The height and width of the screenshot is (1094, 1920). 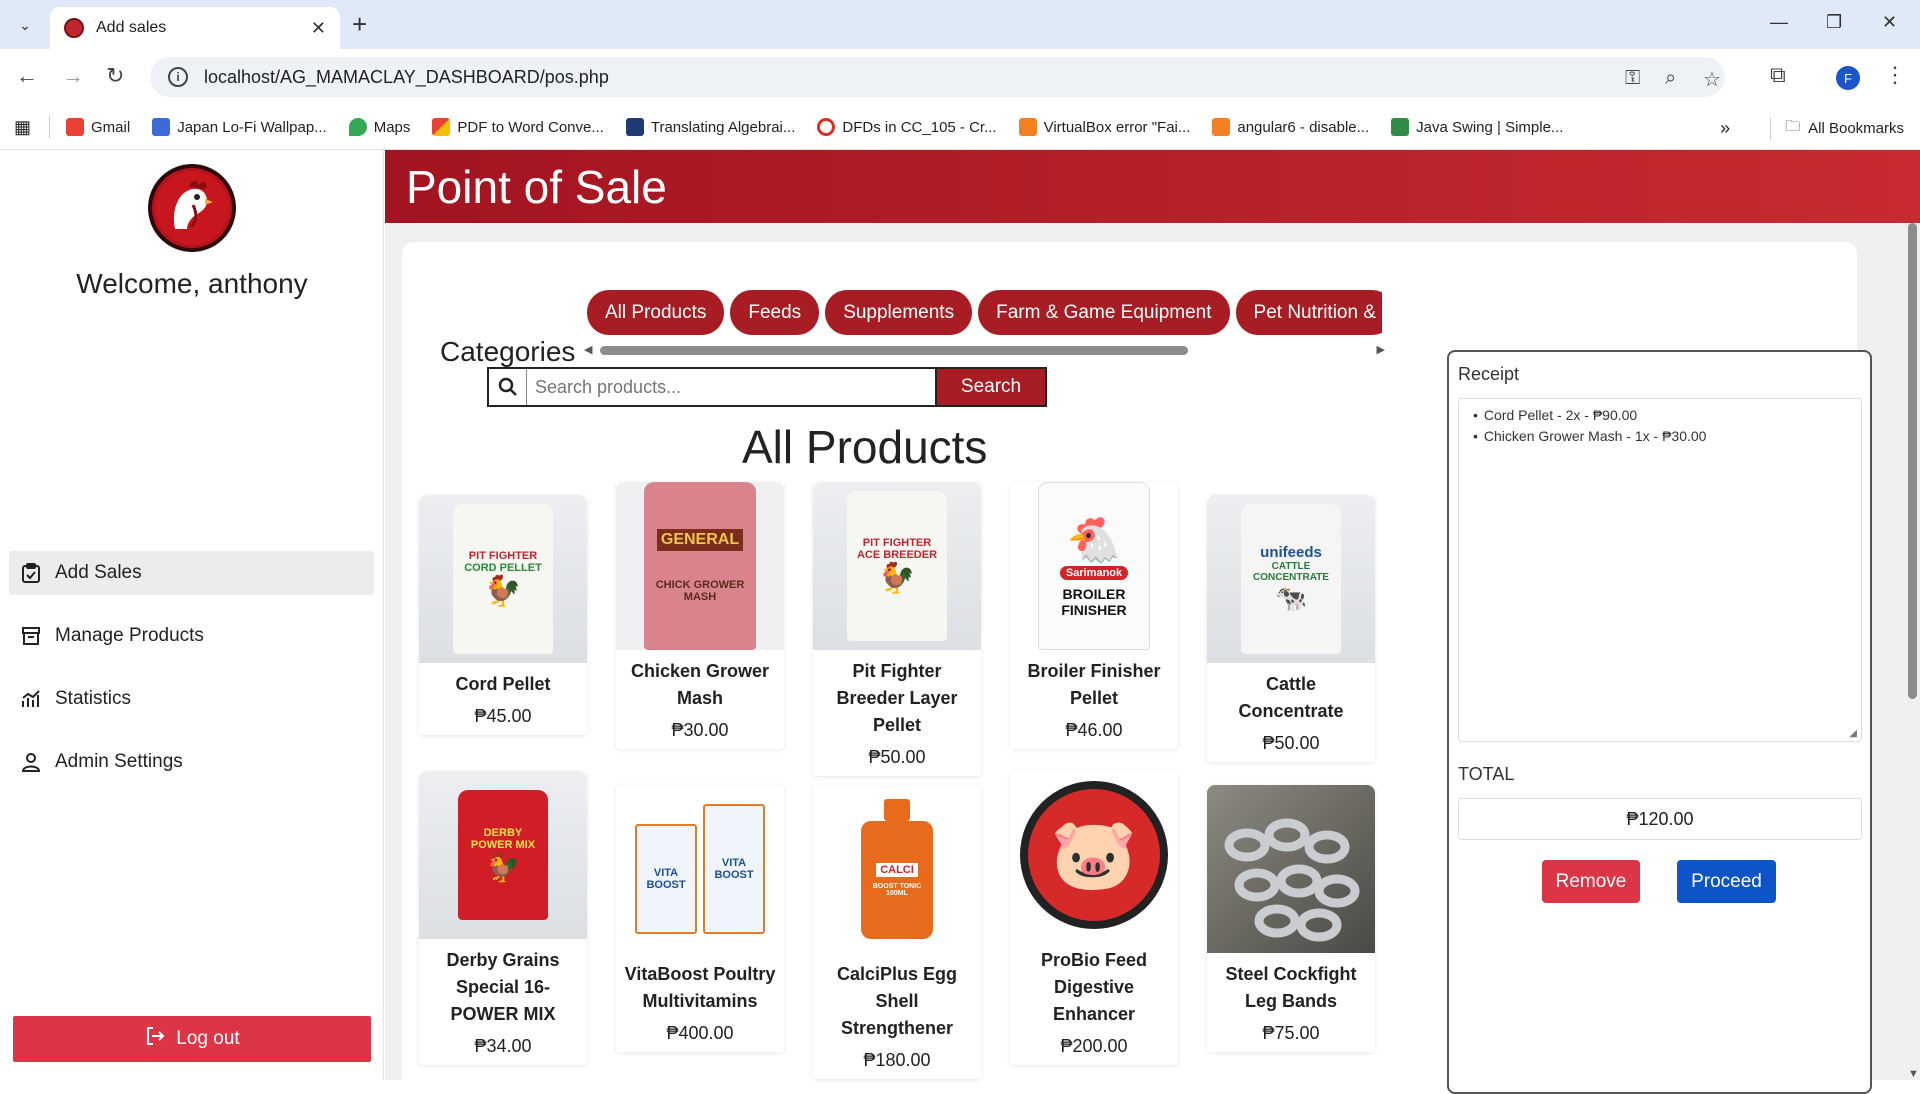 I want to click on product-image: DERBY POWER MIX 🐓, so click(x=503, y=855).